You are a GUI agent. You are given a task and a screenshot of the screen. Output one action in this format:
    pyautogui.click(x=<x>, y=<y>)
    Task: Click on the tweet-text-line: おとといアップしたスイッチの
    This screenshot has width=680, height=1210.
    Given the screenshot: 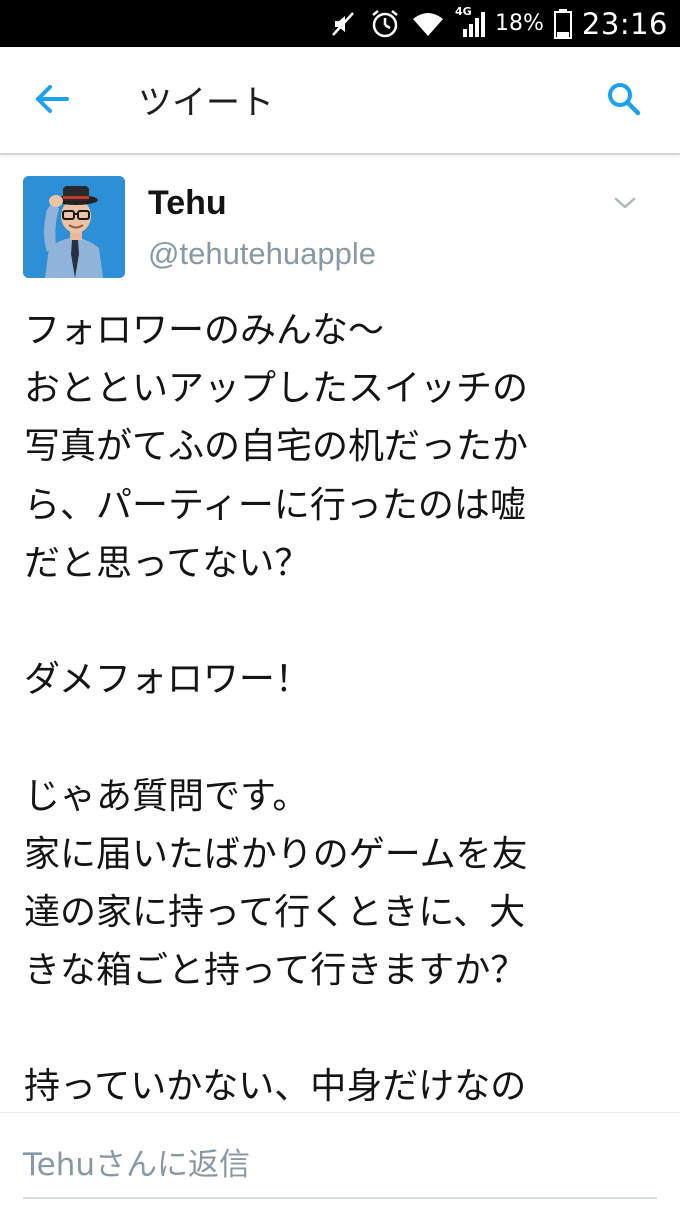 What is the action you would take?
    pyautogui.click(x=276, y=389)
    